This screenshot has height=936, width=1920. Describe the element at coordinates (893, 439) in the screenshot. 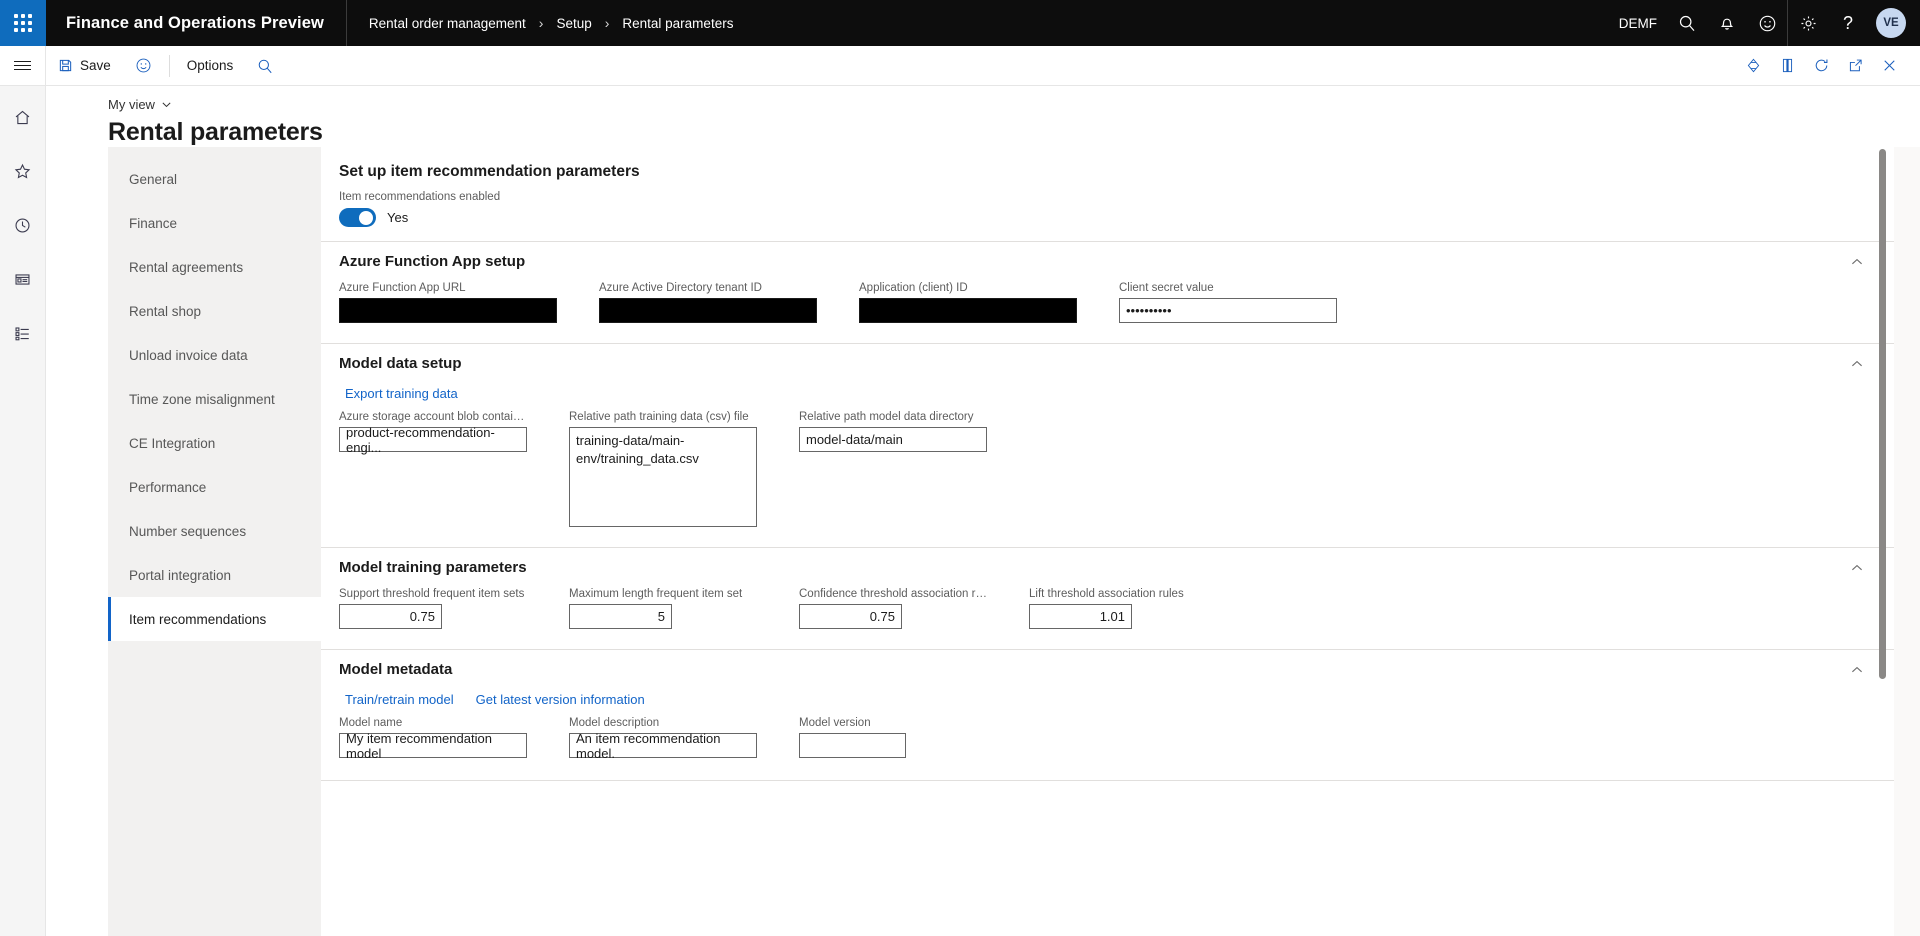

I see `relative-path-model-data-dir-input: model-data/main` at that location.